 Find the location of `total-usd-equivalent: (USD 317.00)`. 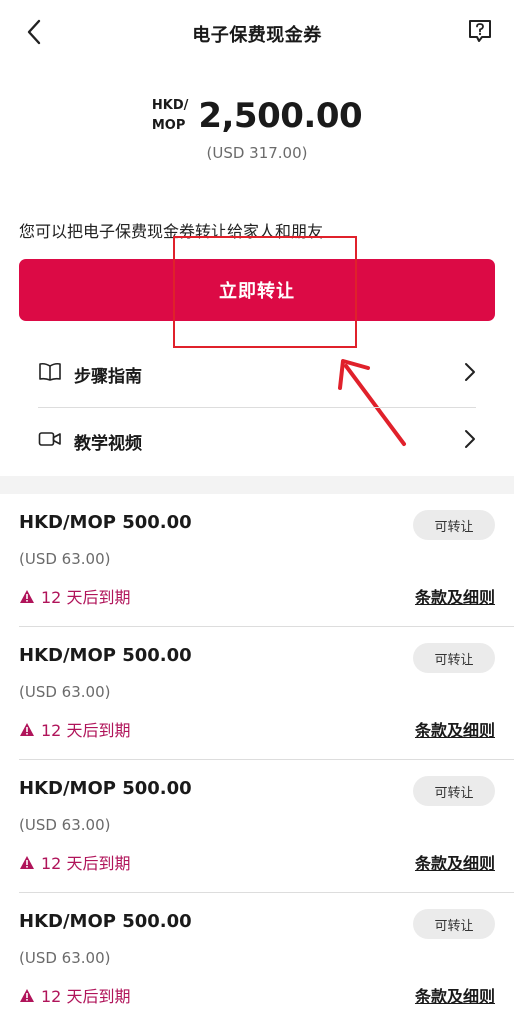

total-usd-equivalent: (USD 317.00) is located at coordinates (257, 153).